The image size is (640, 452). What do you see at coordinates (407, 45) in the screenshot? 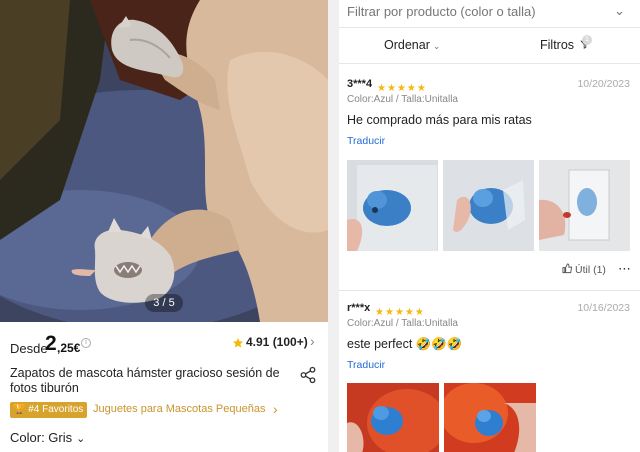
I see `sort-label: Ordenar` at bounding box center [407, 45].